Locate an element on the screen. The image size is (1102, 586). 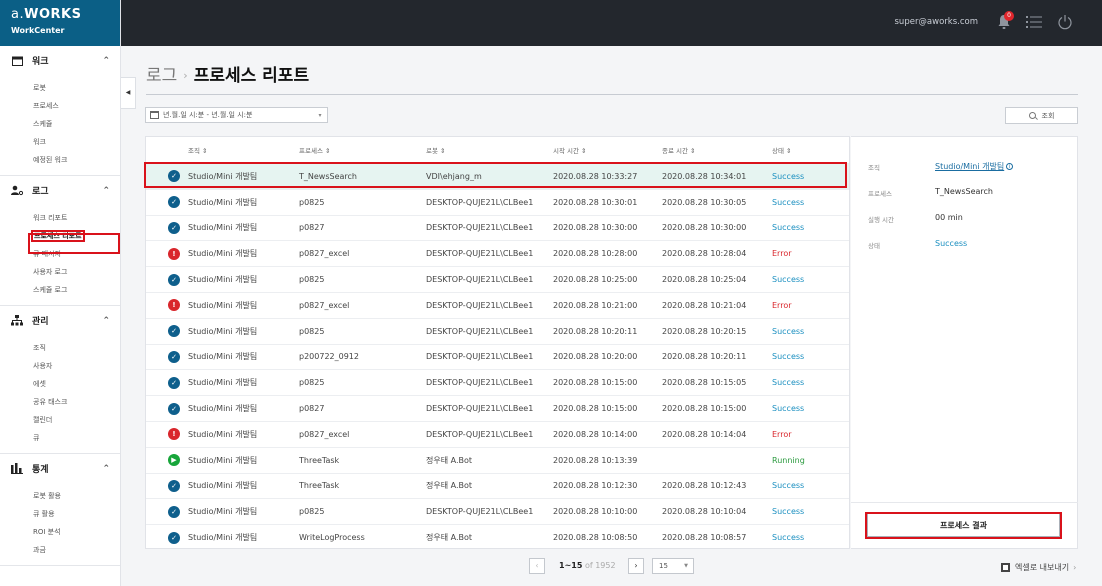
sidebar-item: 스케쥴 로그 is located at coordinates (60, 290).